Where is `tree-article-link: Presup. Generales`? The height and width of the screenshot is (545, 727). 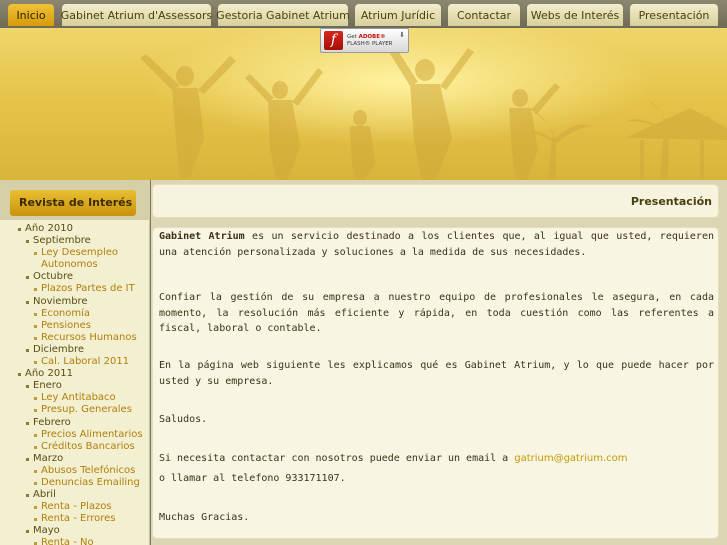 tree-article-link: Presup. Generales is located at coordinates (75, 410).